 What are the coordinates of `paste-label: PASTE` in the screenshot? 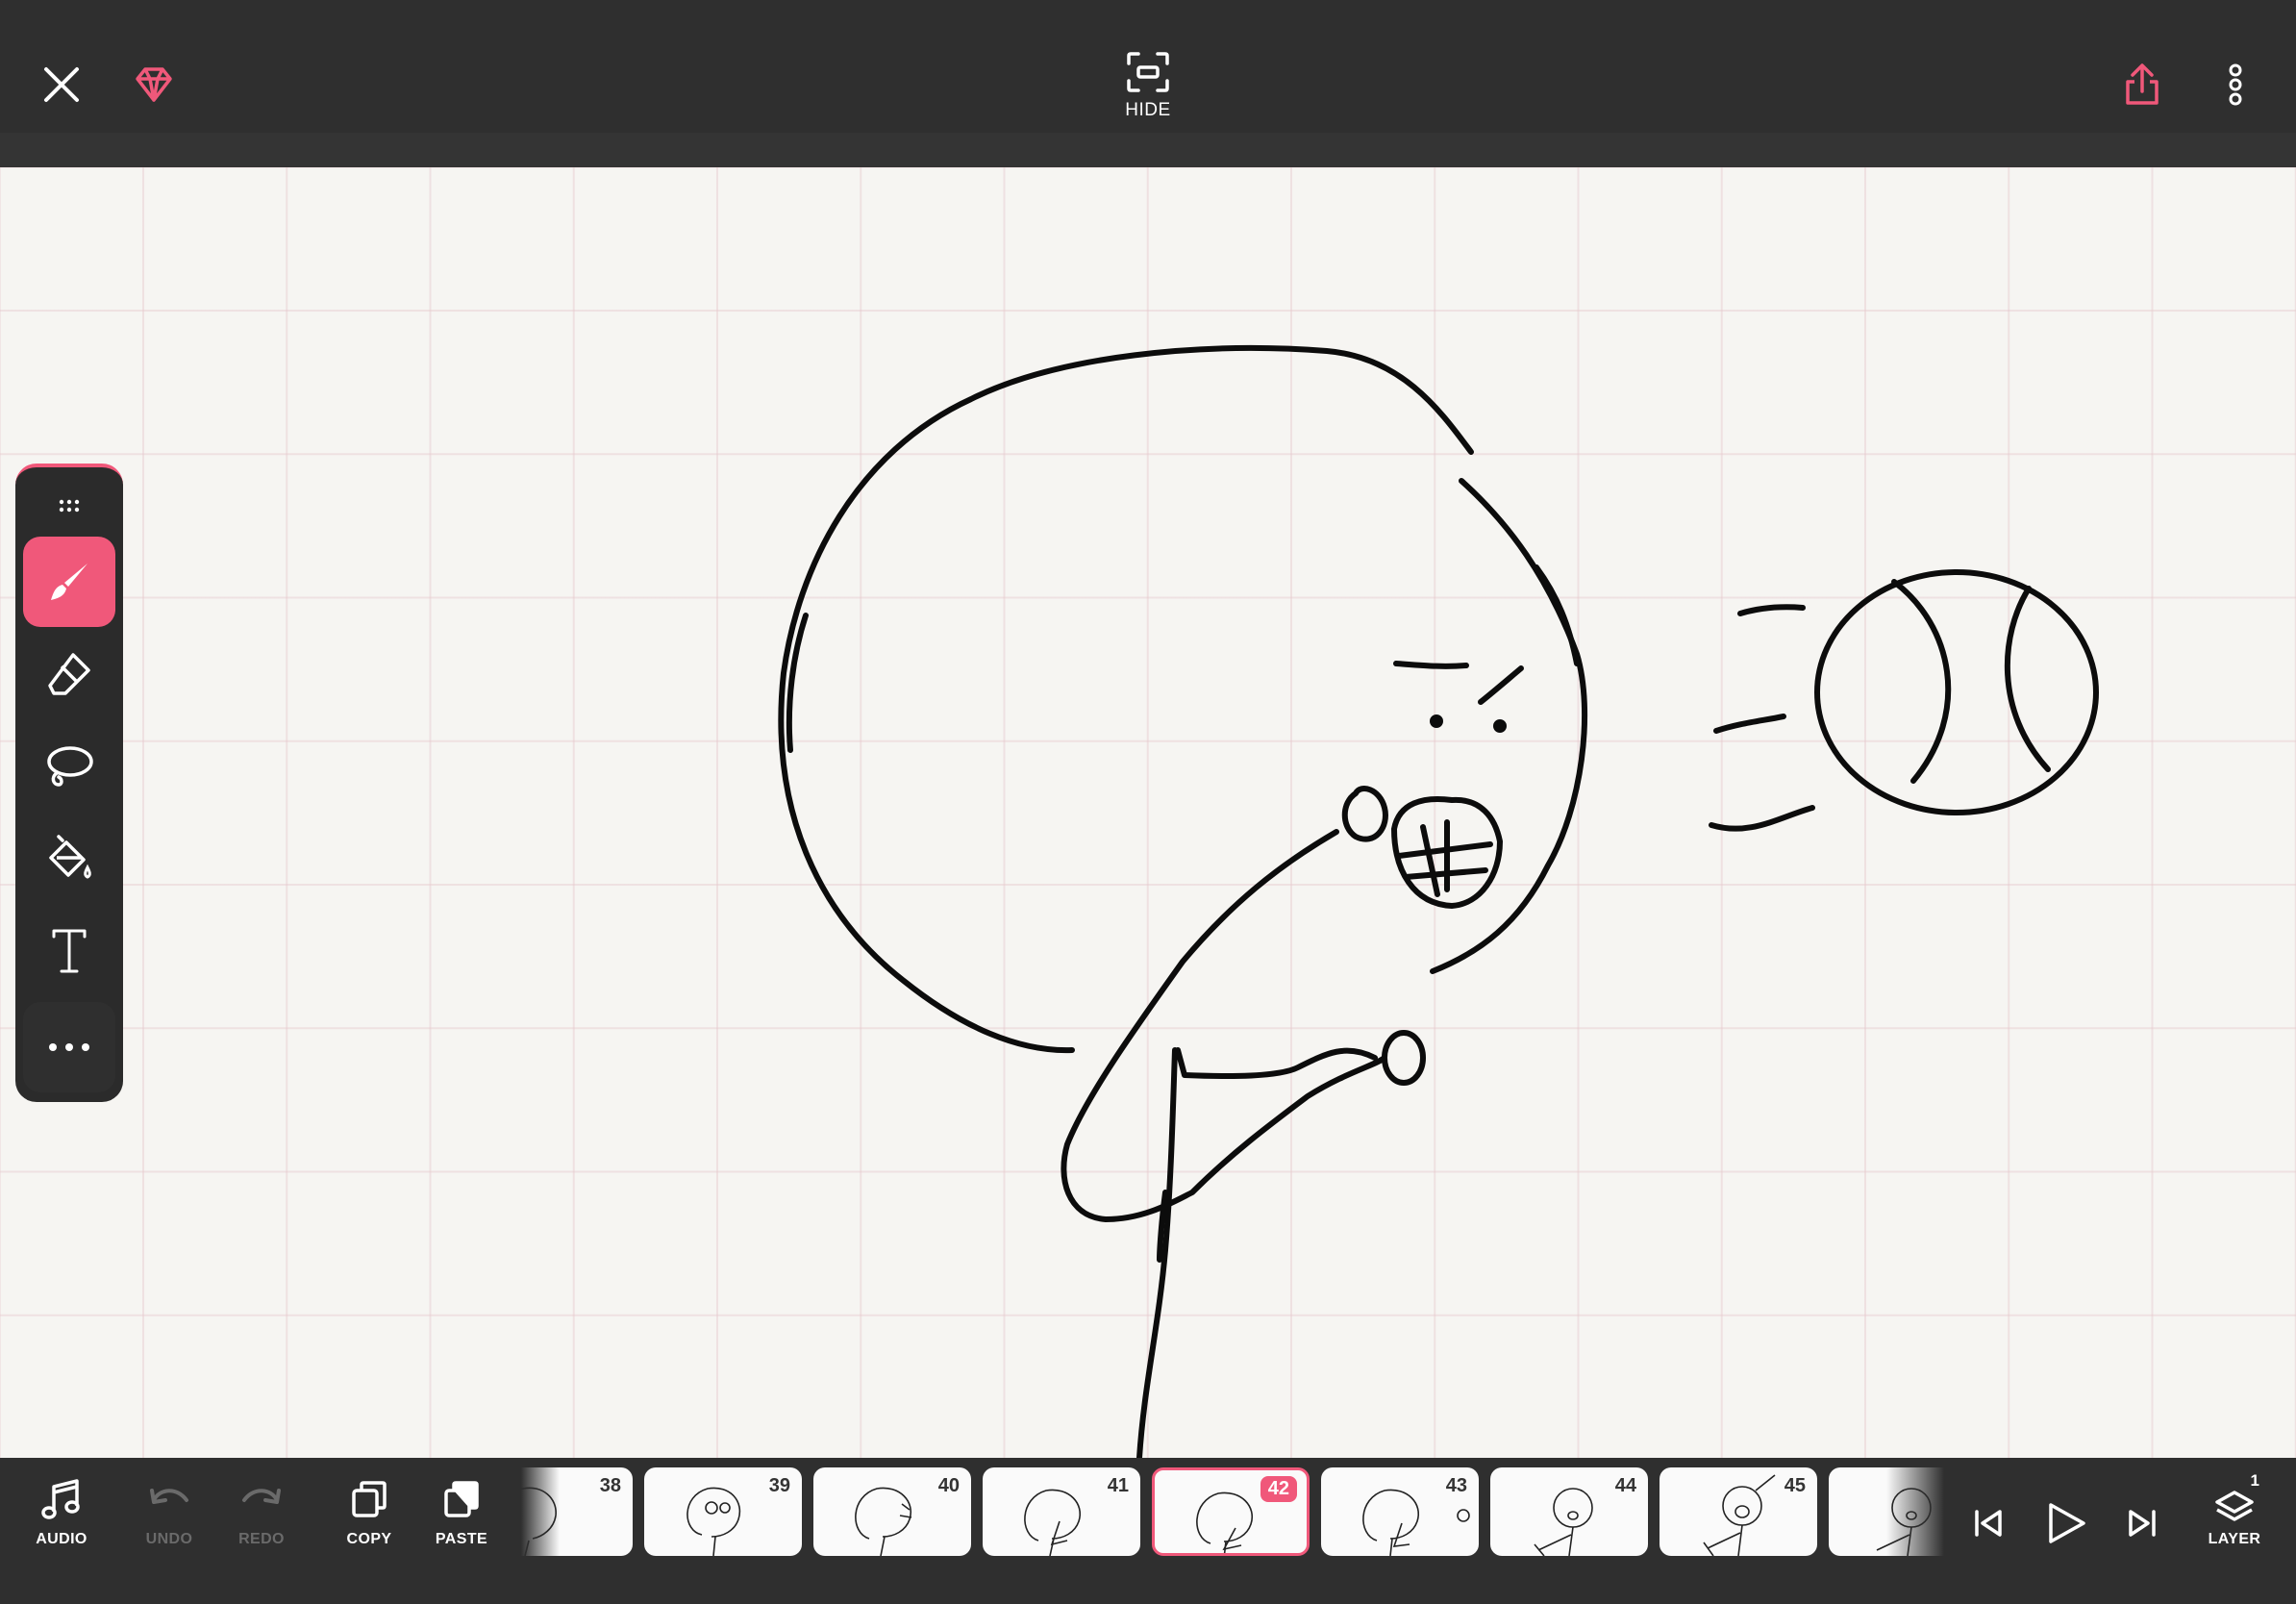 It's located at (461, 1539).